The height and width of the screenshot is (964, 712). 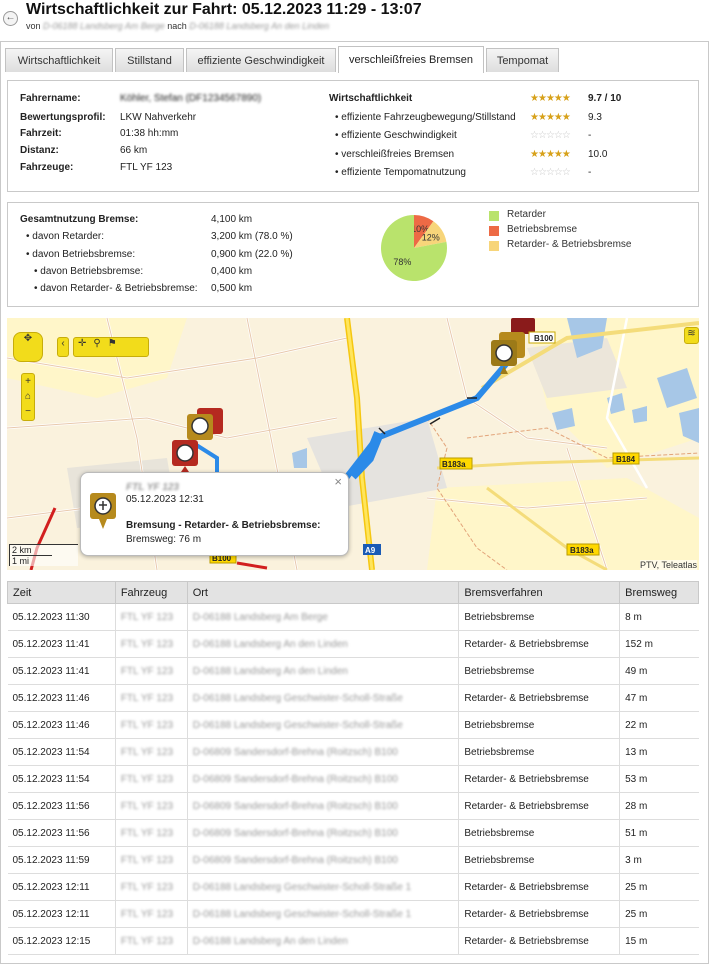 I want to click on cell-place: D-06188 Landsberg Am Berge, so click(x=323, y=617).